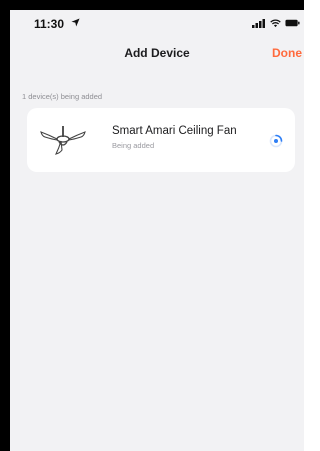 Image resolution: width=320 pixels, height=451 pixels. I want to click on device-card: Smart Amari Ceiling Fan Being added, so click(161, 140).